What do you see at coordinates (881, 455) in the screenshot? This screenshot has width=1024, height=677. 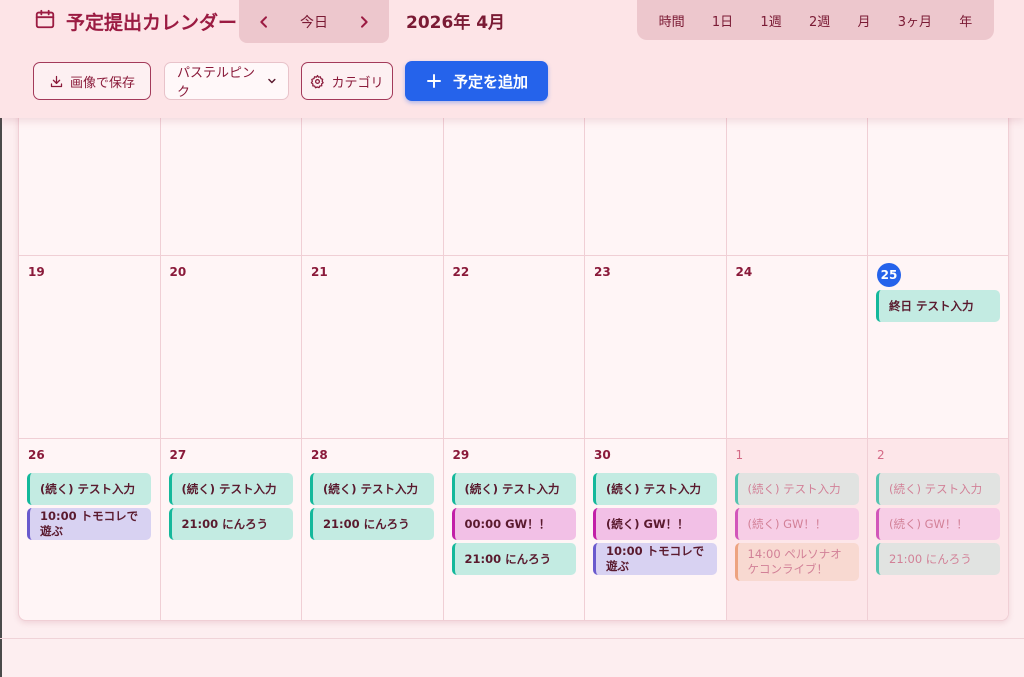 I see `day-number: 2` at bounding box center [881, 455].